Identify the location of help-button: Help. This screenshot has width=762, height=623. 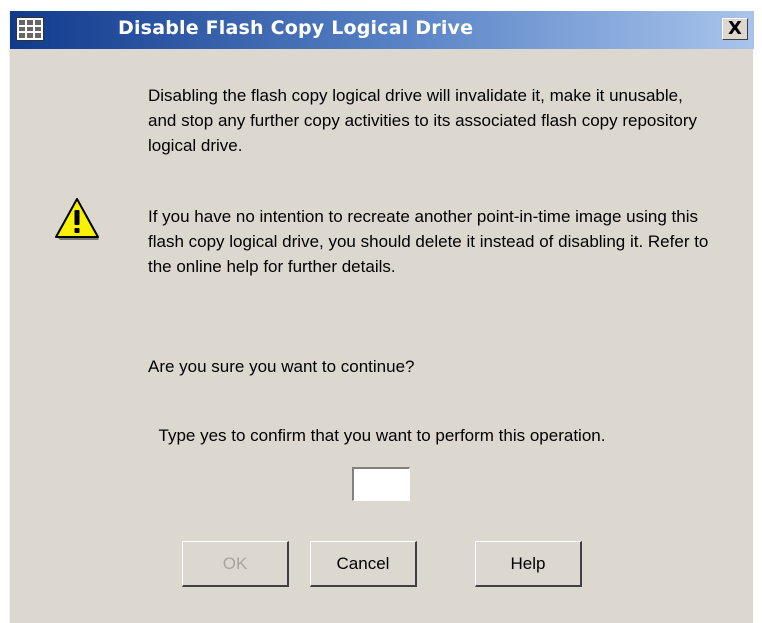
(528, 564).